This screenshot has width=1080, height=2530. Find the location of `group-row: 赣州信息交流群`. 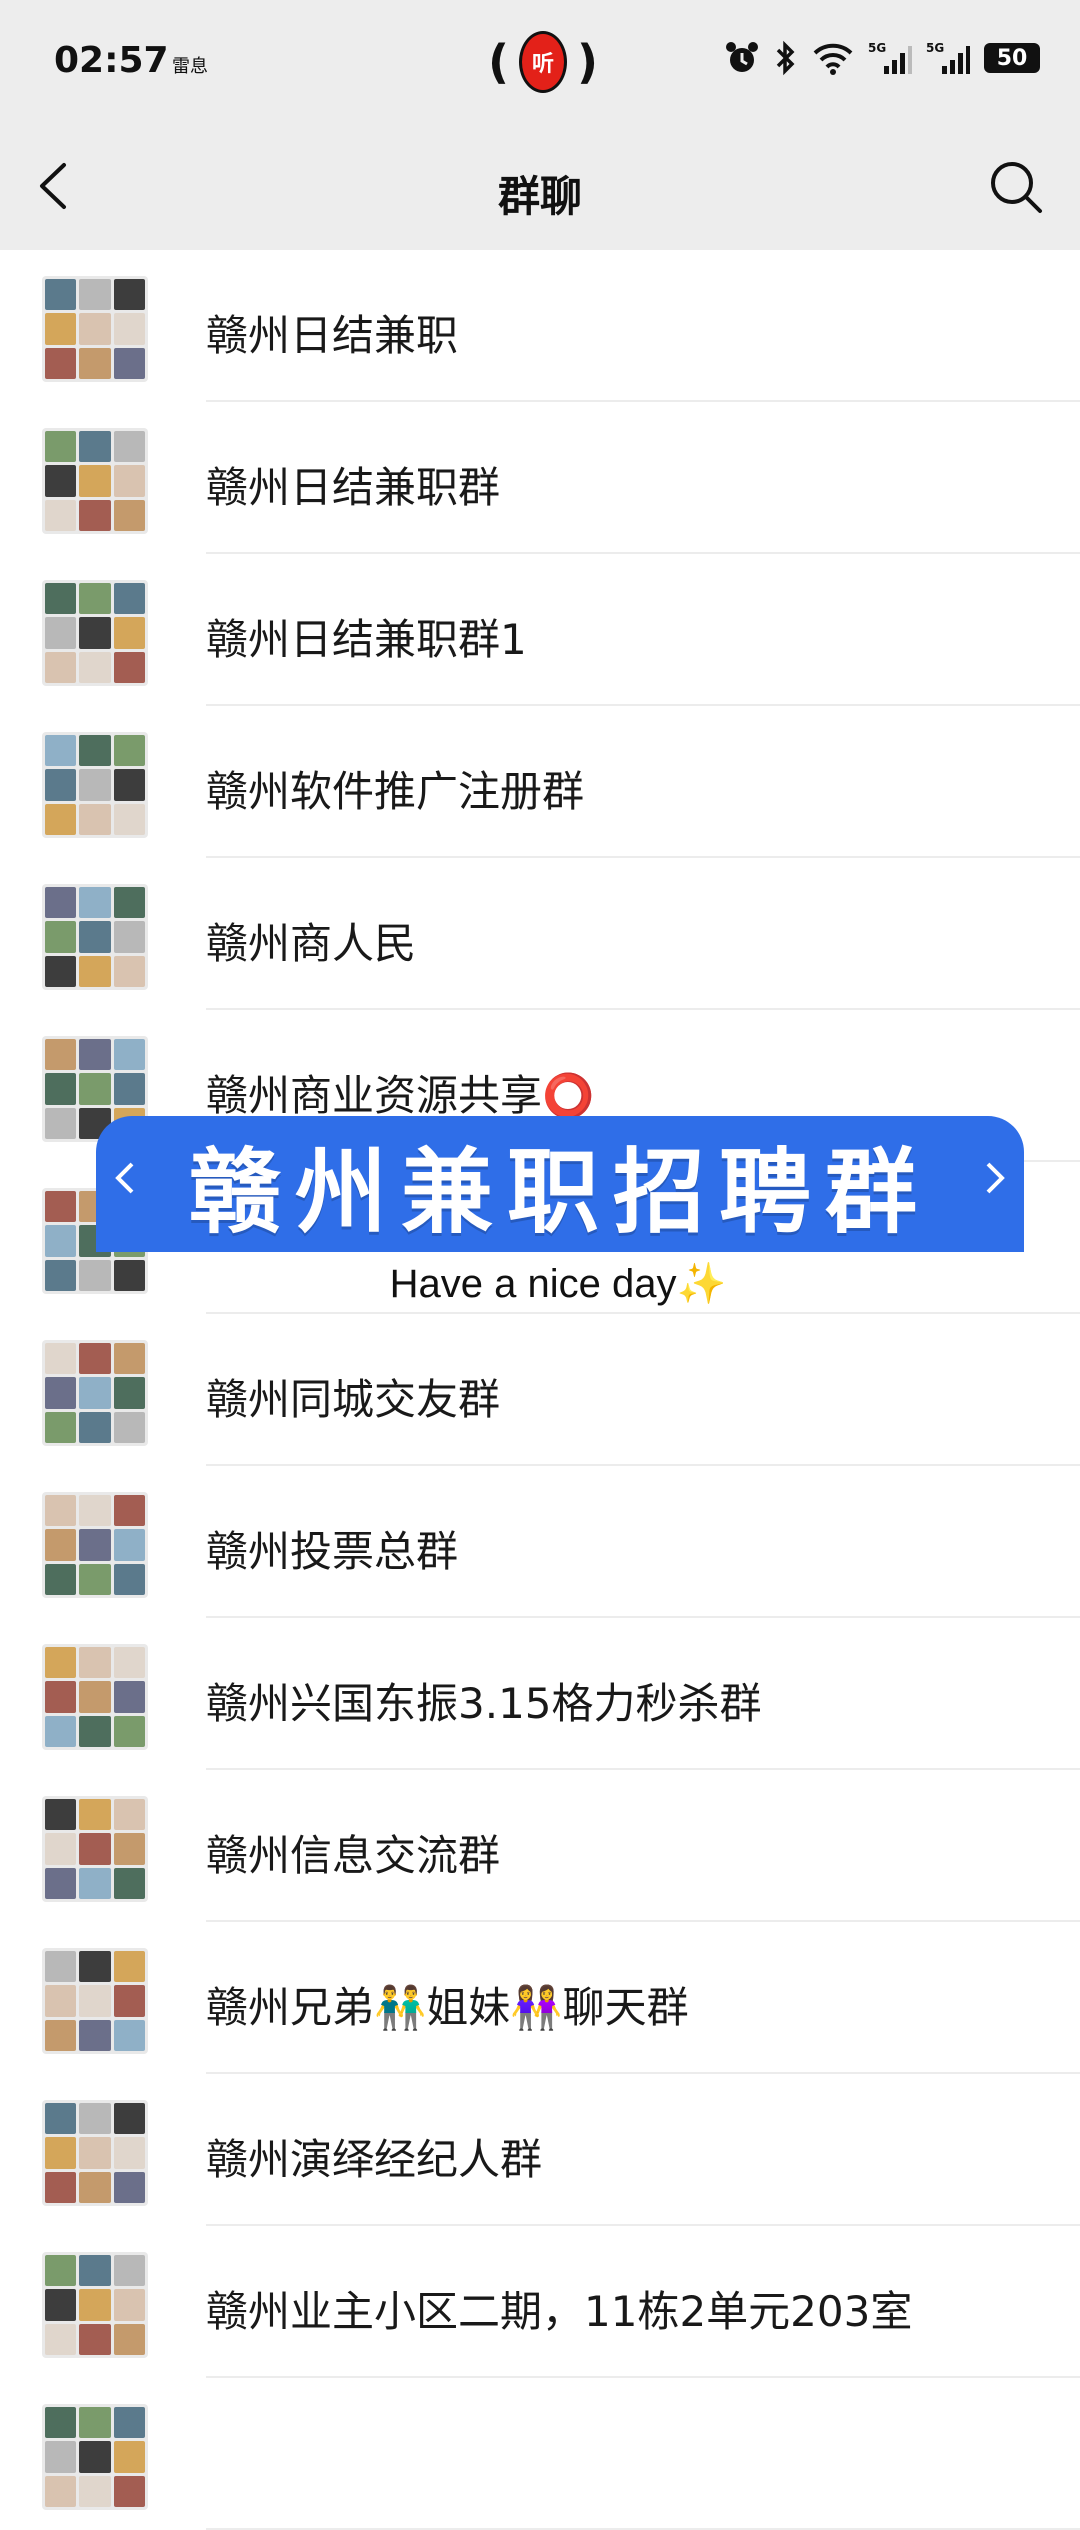

group-row: 赣州信息交流群 is located at coordinates (540, 1846).